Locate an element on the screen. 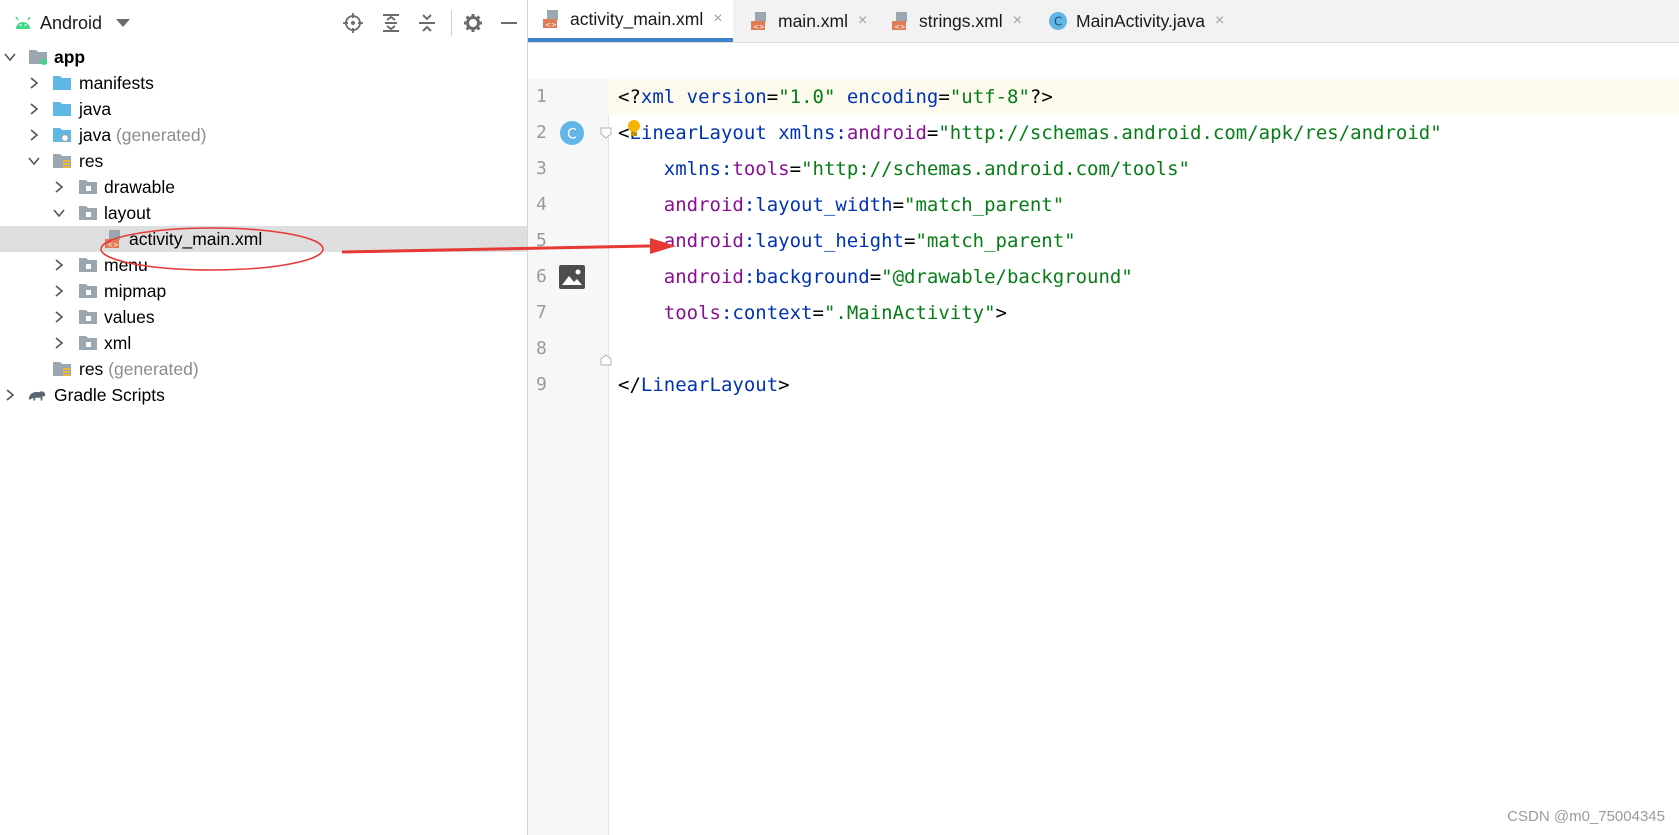 The image size is (1679, 835). tree-item-label: Gradle Scripts is located at coordinates (109, 395).